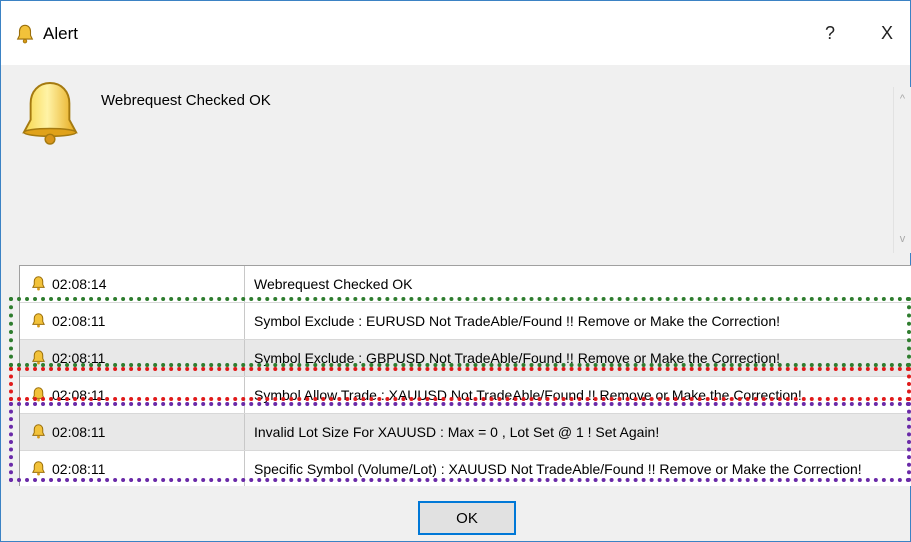 The image size is (911, 542). Describe the element at coordinates (455, 33) in the screenshot. I see `title-bar: Alert ? X` at that location.